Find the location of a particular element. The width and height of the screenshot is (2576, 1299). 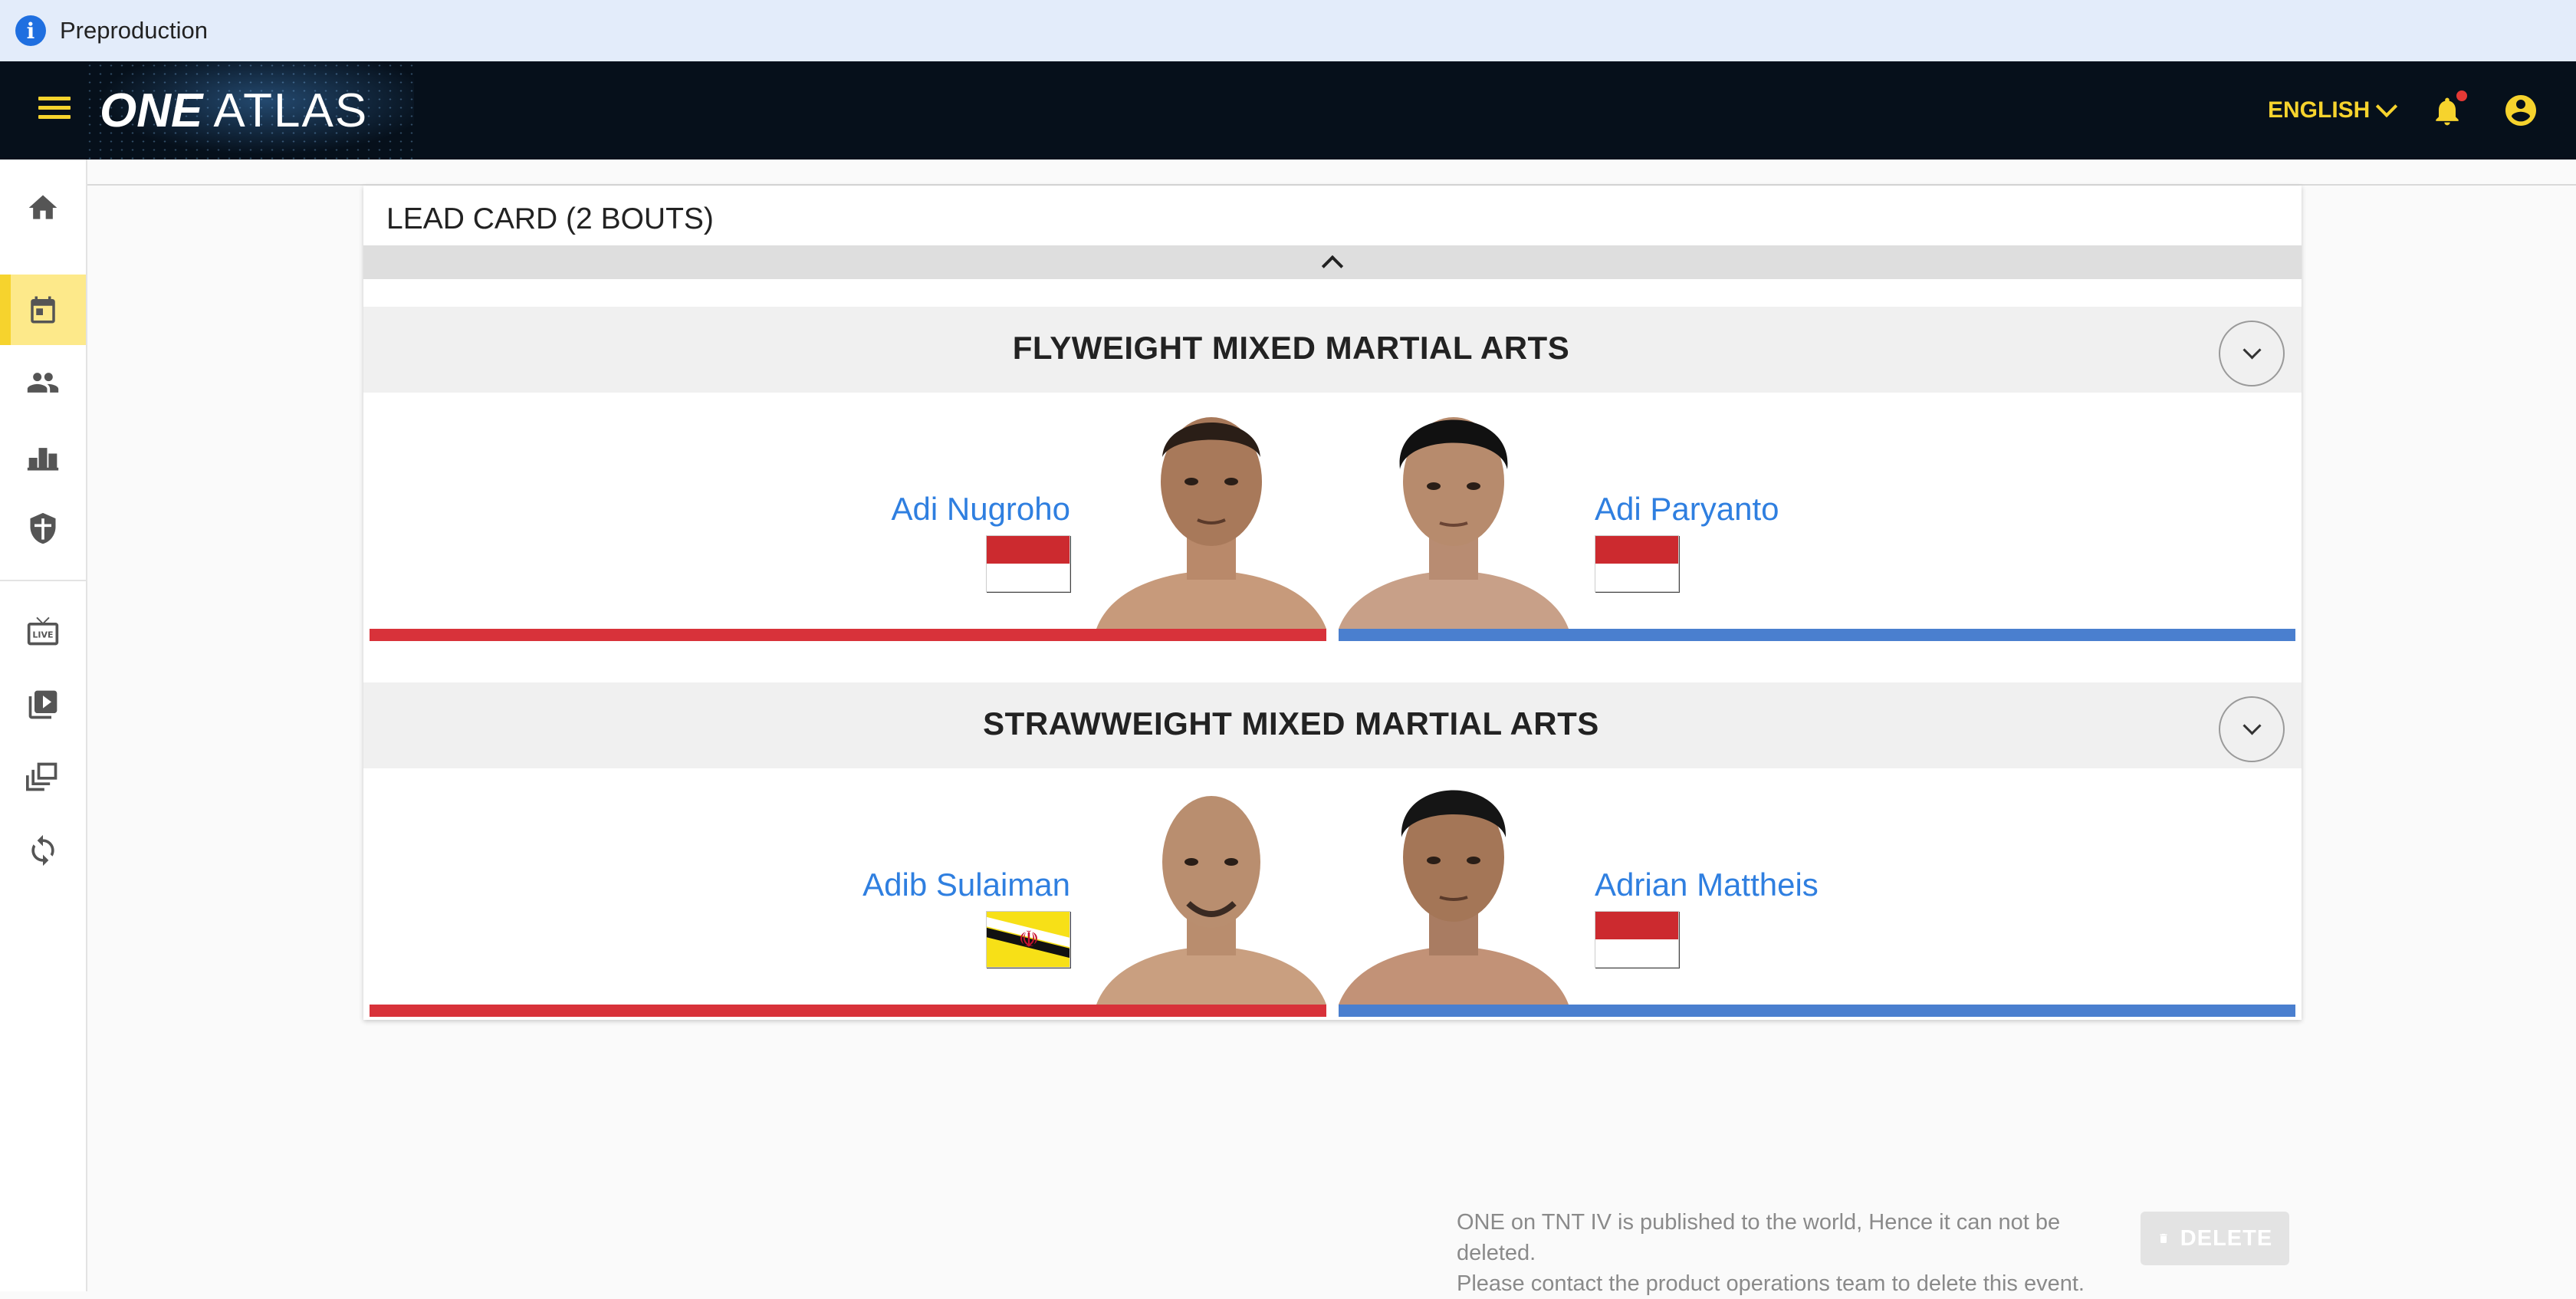

people-icon is located at coordinates (43, 383).